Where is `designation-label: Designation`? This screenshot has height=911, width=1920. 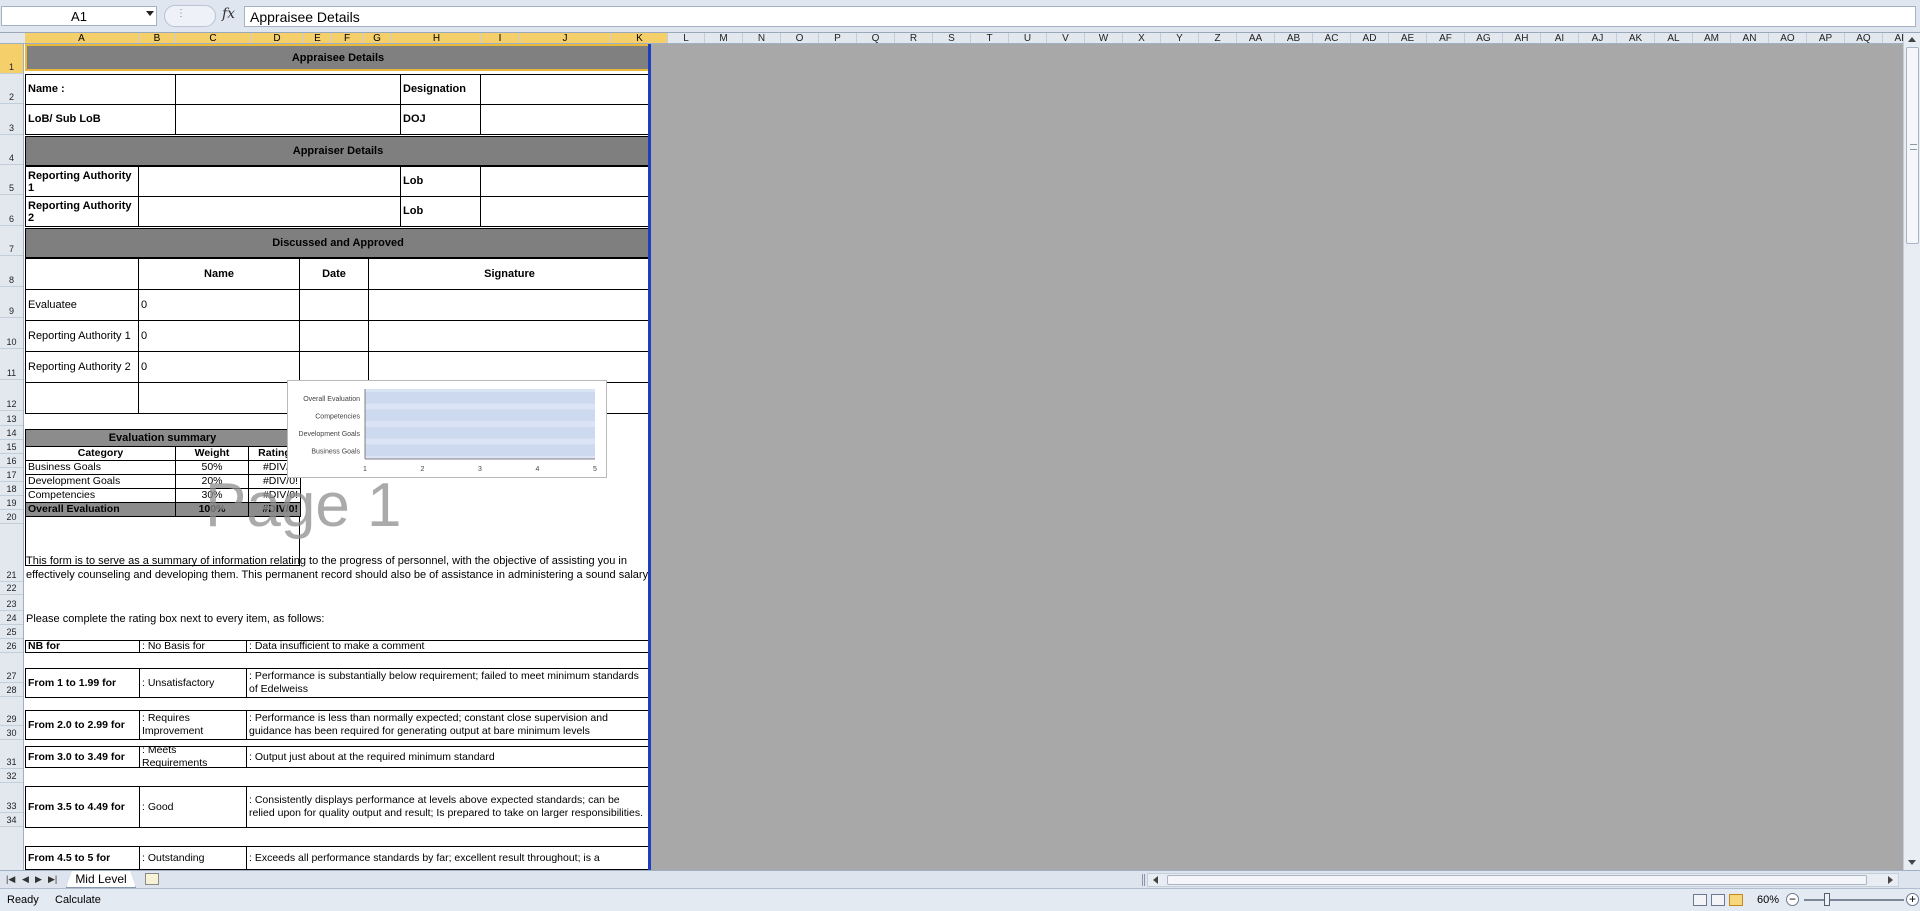 designation-label: Designation is located at coordinates (440, 89).